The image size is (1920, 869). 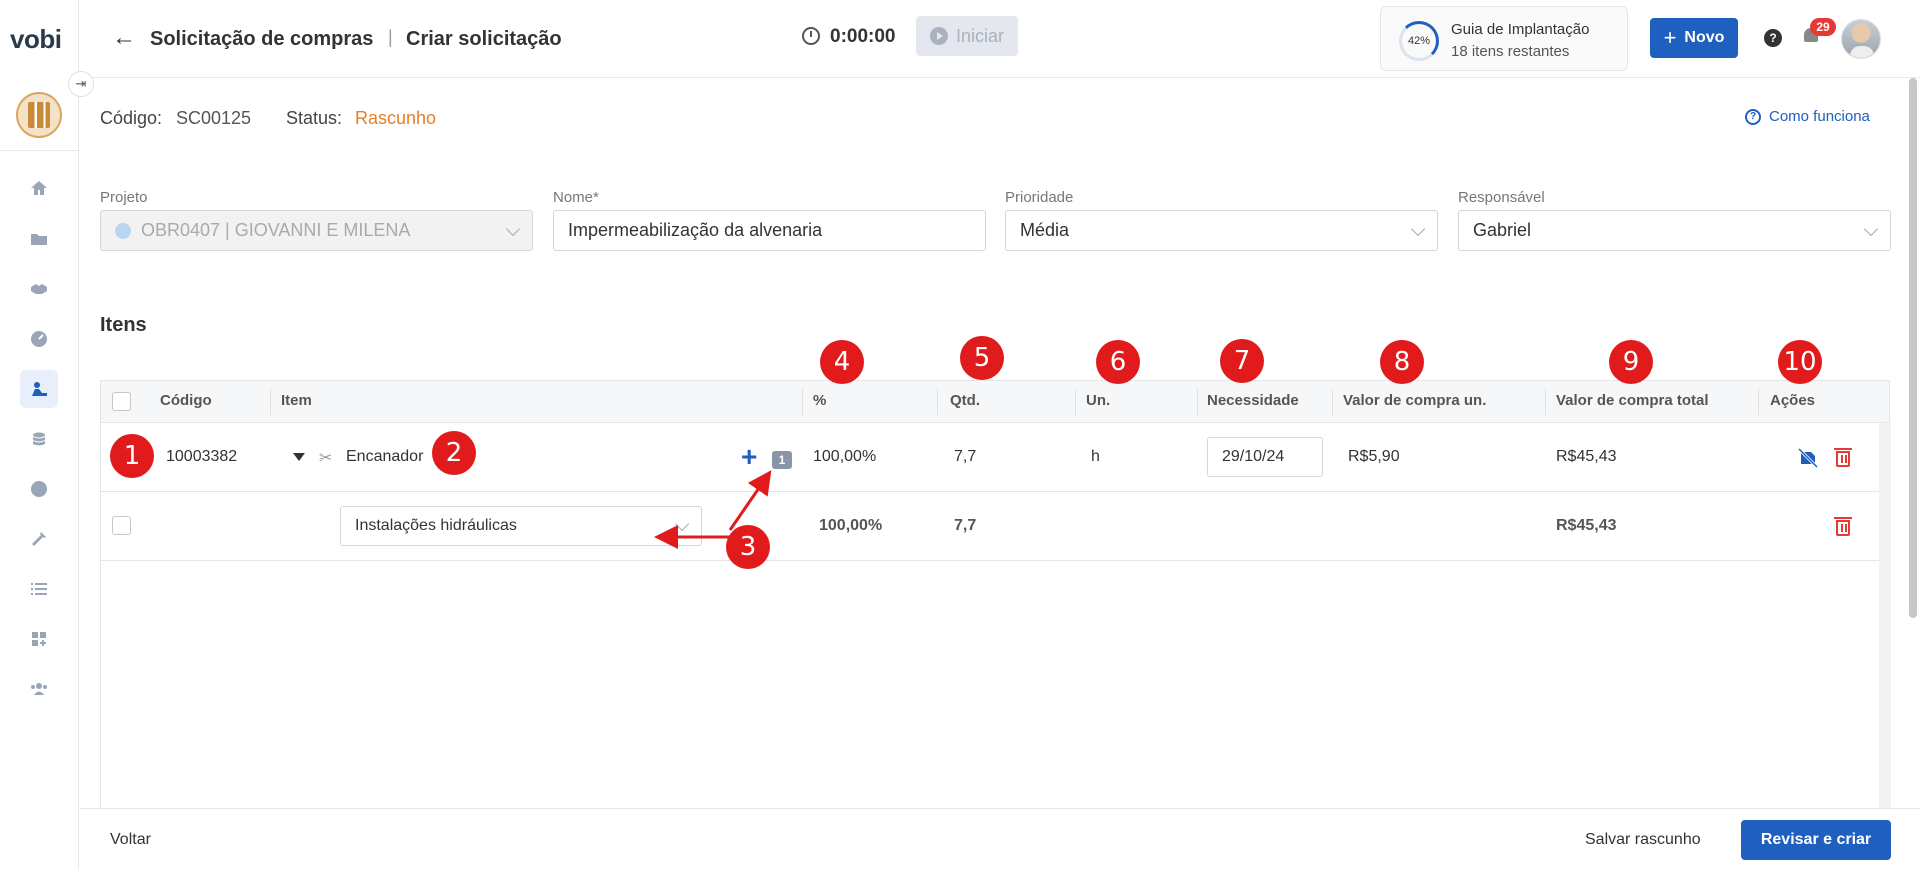 What do you see at coordinates (36, 39) in the screenshot?
I see `app-logo: vobi` at bounding box center [36, 39].